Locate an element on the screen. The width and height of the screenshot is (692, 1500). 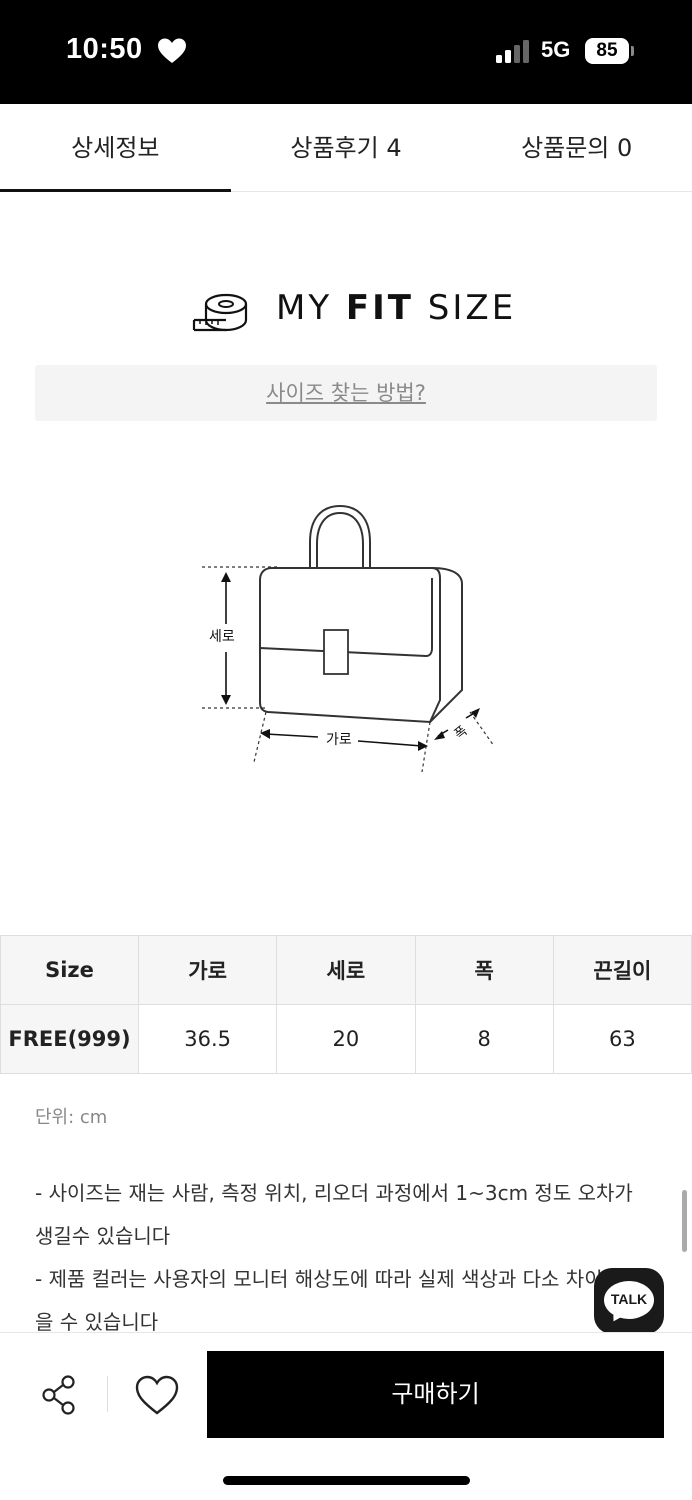
fit-size-title: MY FIT SIZE is located at coordinates (396, 308).